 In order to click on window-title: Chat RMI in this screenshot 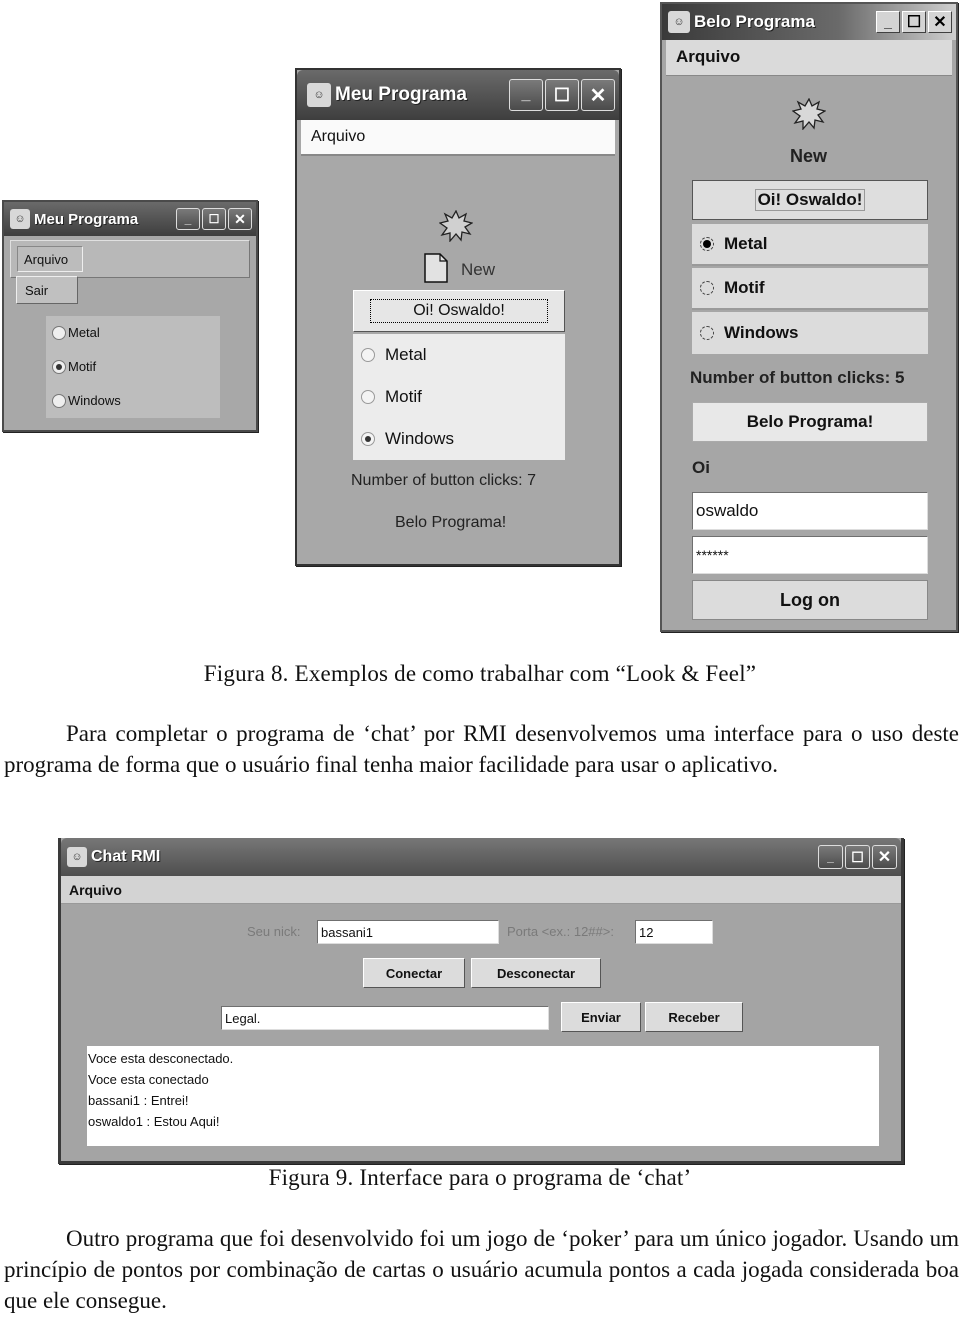, I will do `click(126, 856)`.